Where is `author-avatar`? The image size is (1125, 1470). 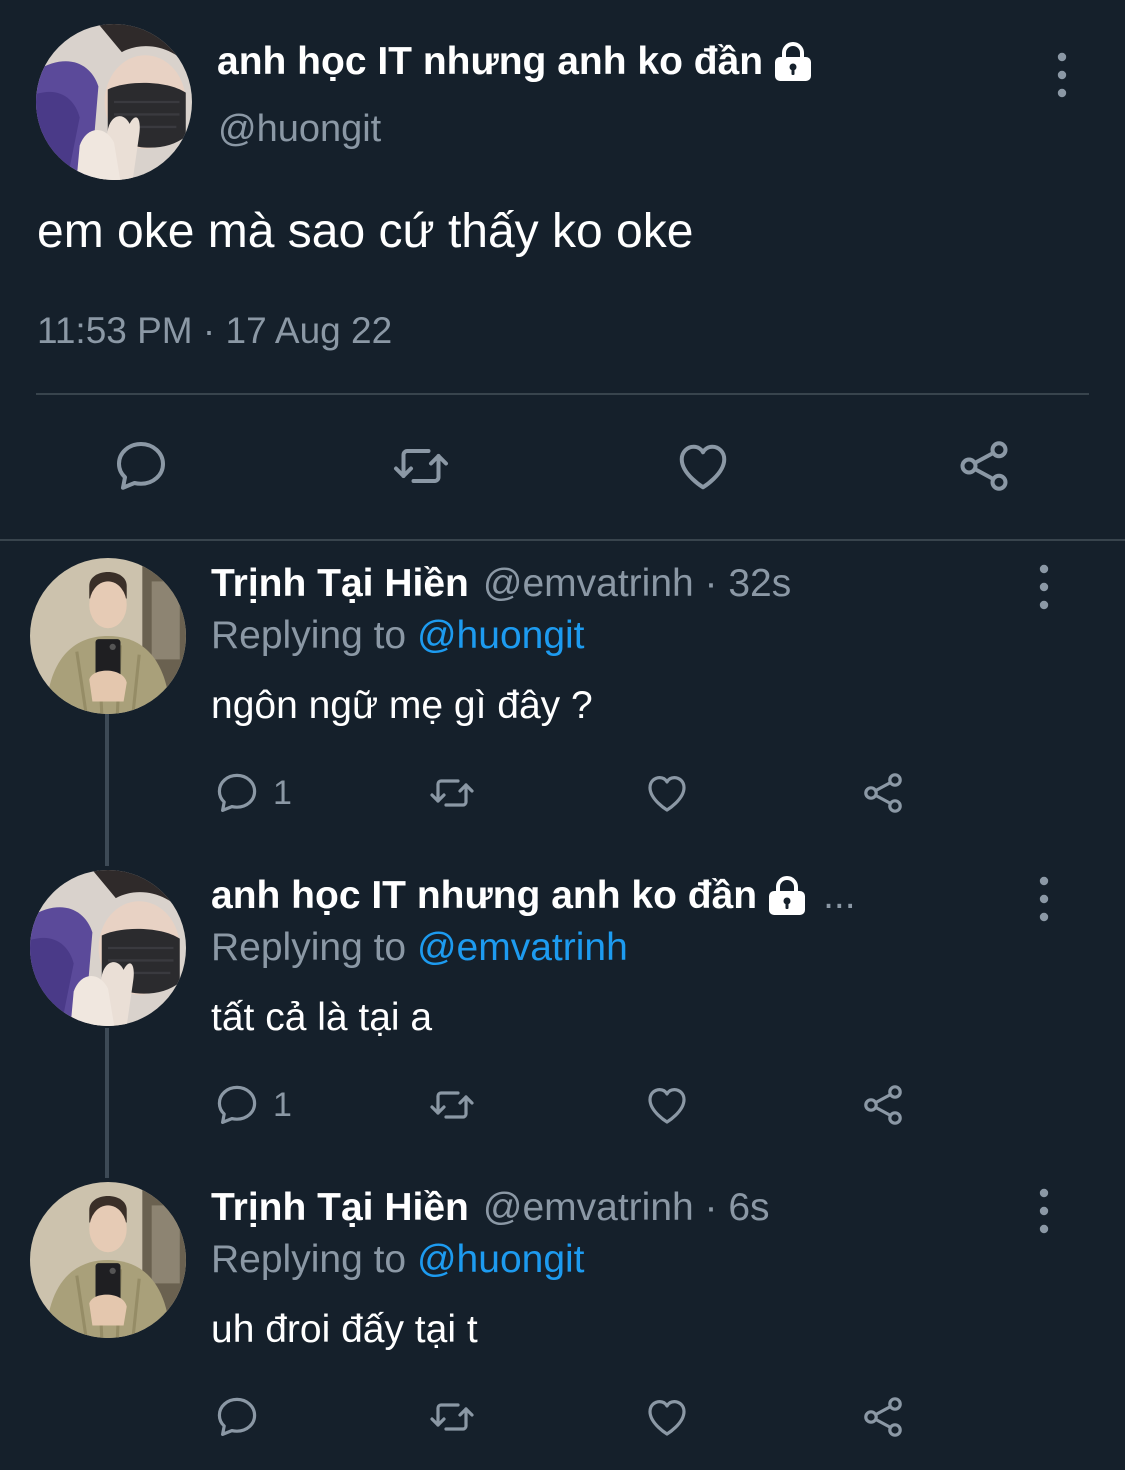
author-avatar is located at coordinates (114, 102).